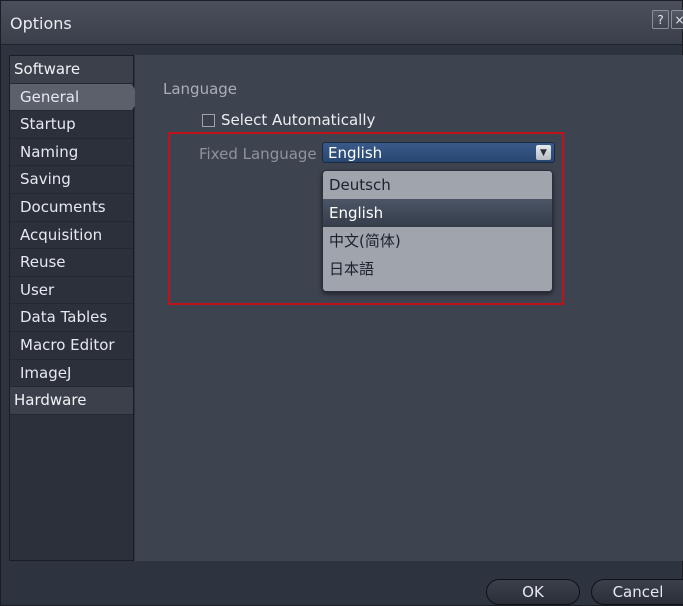  I want to click on fixed-language-value: English, so click(355, 153).